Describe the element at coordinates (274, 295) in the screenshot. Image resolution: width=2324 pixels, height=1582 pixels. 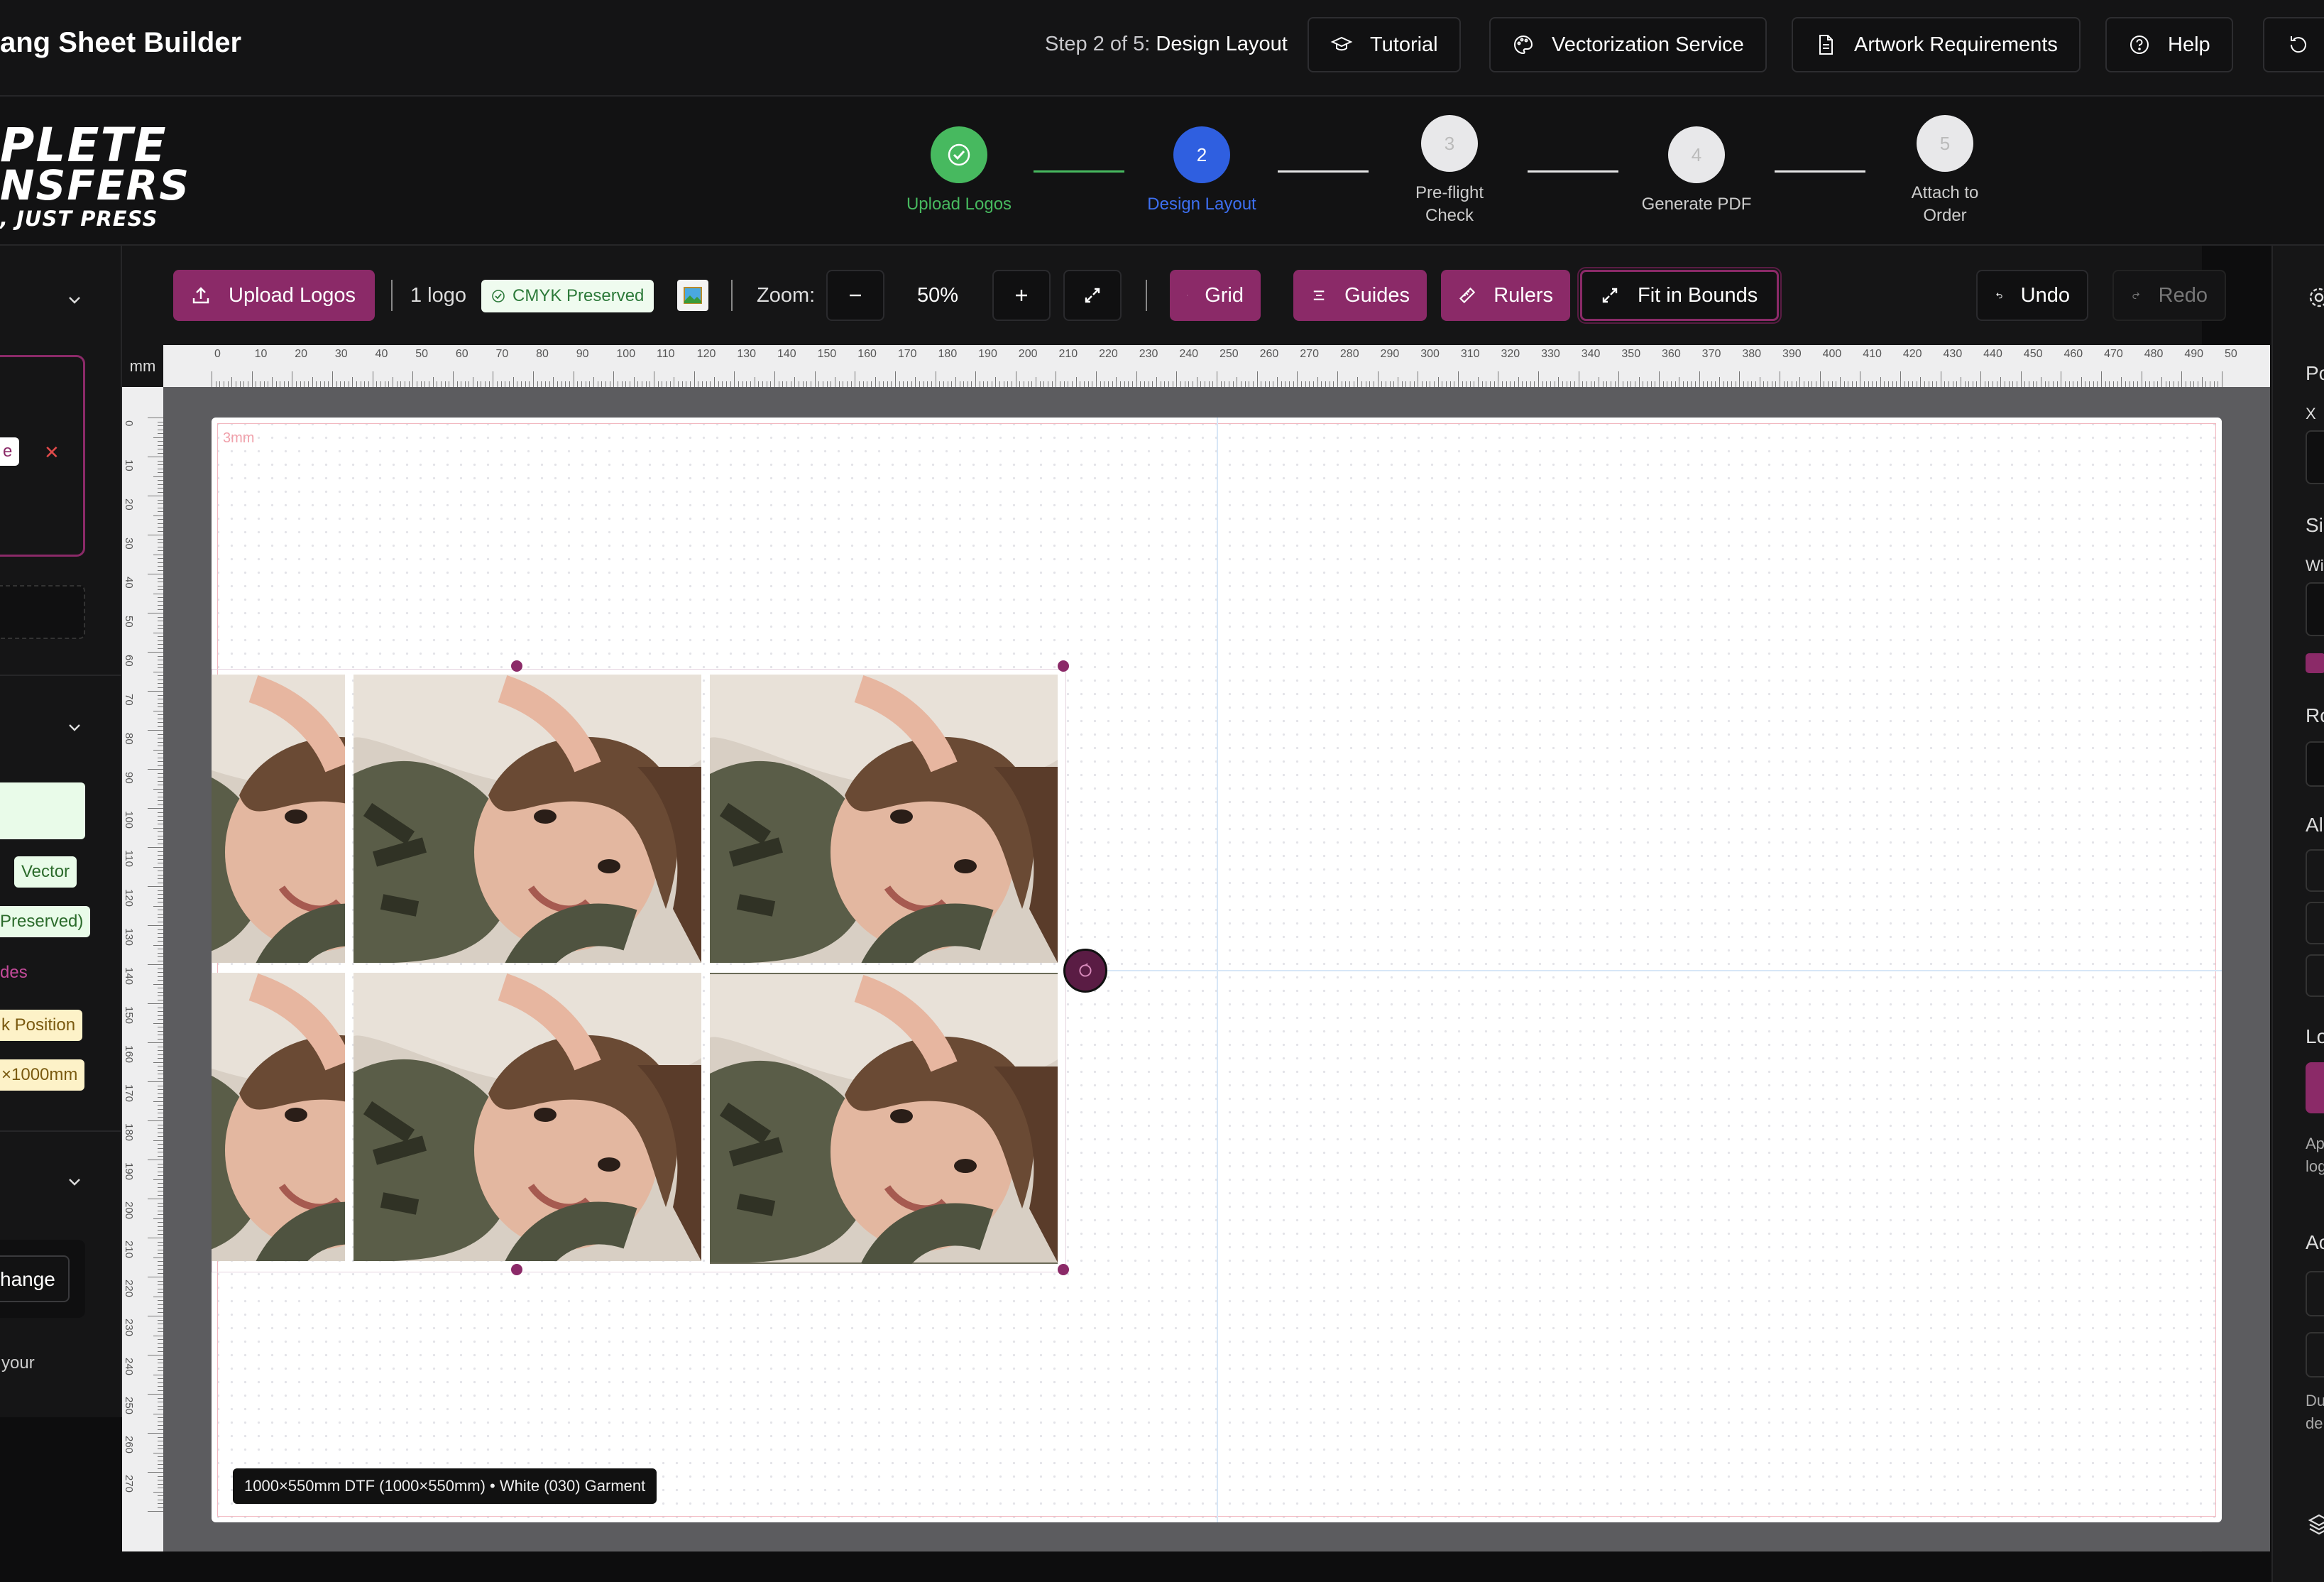
I see `upload-logos-button: Upload Logos` at that location.